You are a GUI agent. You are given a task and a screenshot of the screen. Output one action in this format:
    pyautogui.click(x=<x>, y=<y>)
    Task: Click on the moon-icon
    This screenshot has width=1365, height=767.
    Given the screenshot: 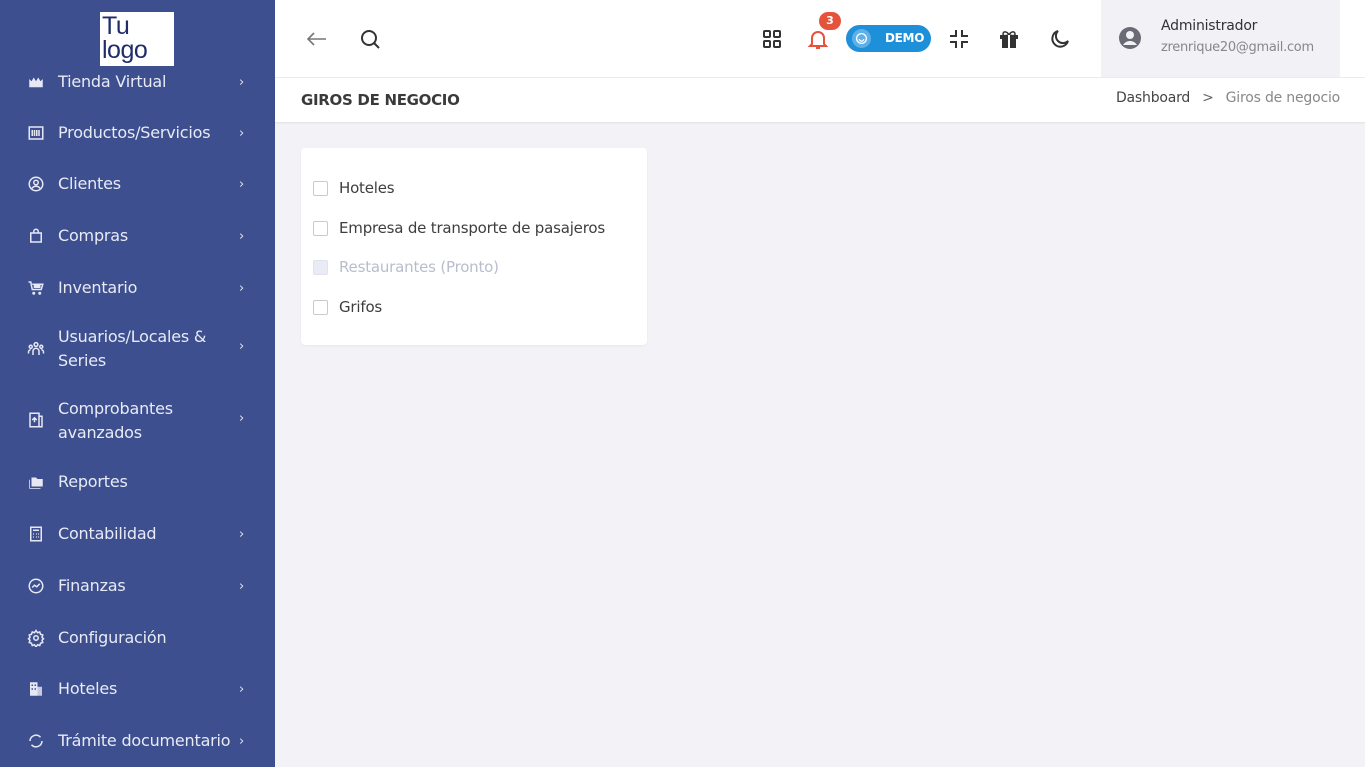 What is the action you would take?
    pyautogui.click(x=1060, y=39)
    